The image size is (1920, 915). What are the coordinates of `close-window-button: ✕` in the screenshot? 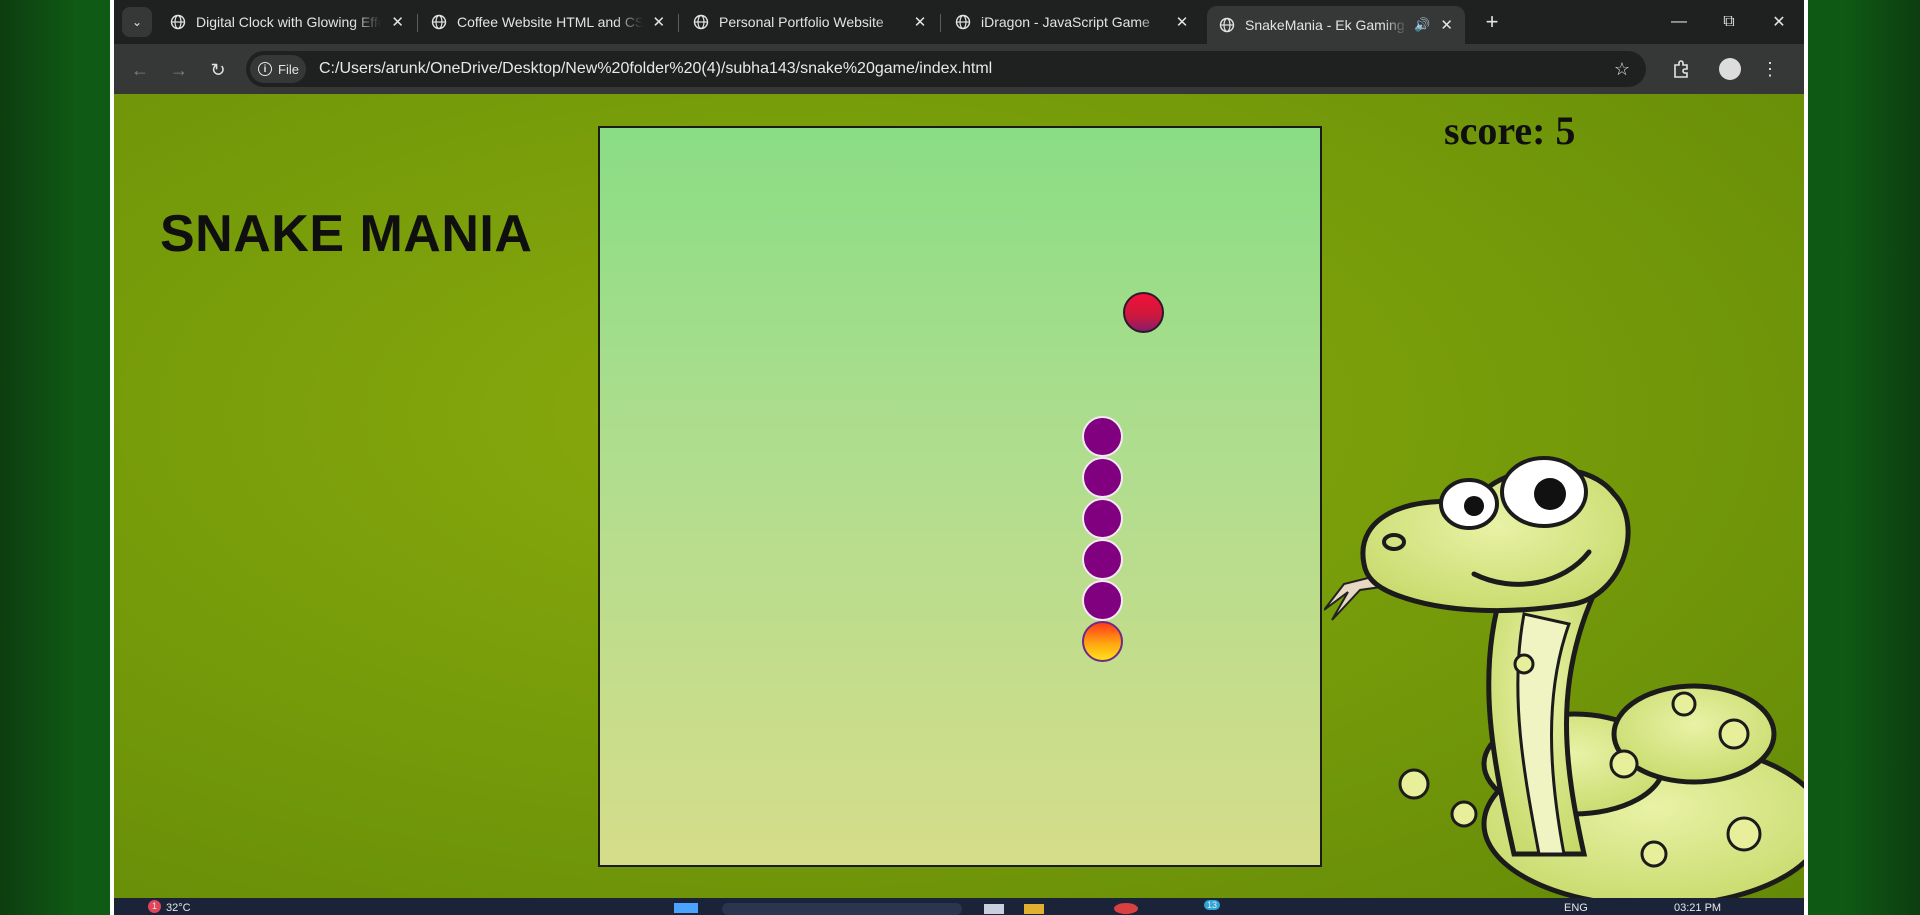 It's located at (1779, 22).